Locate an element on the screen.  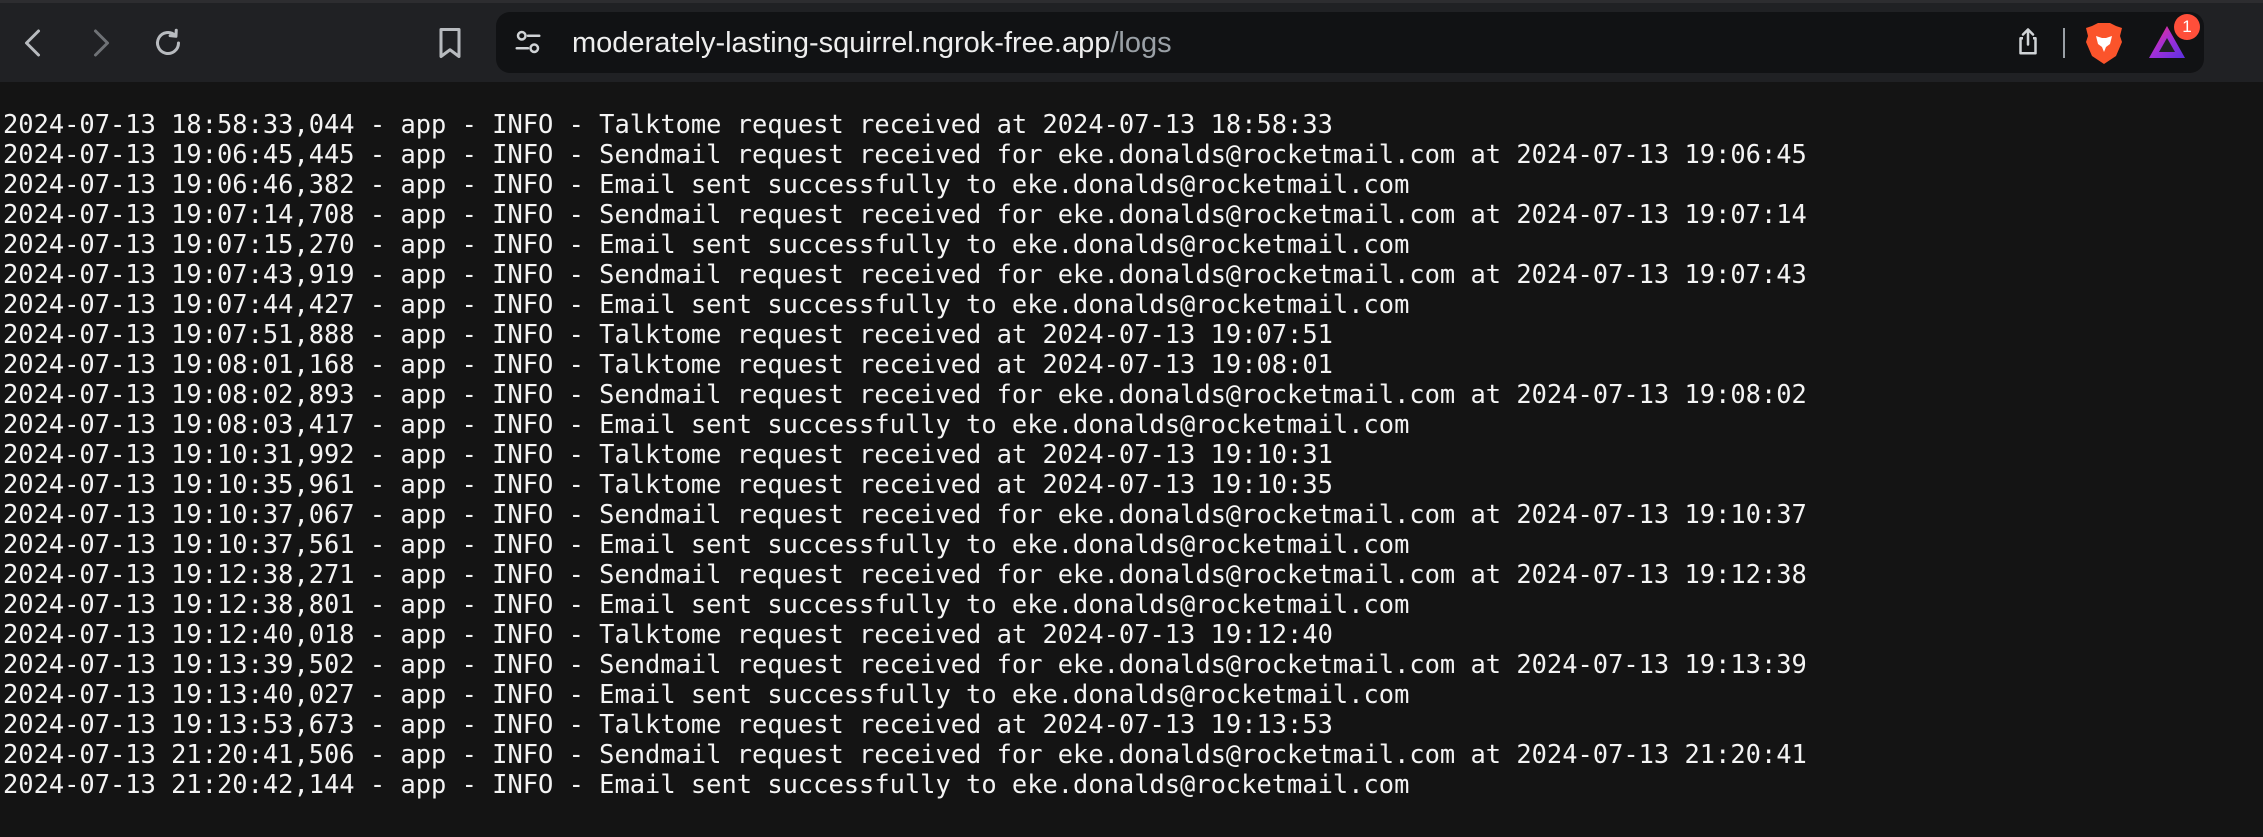
bookmark-icon is located at coordinates (450, 43).